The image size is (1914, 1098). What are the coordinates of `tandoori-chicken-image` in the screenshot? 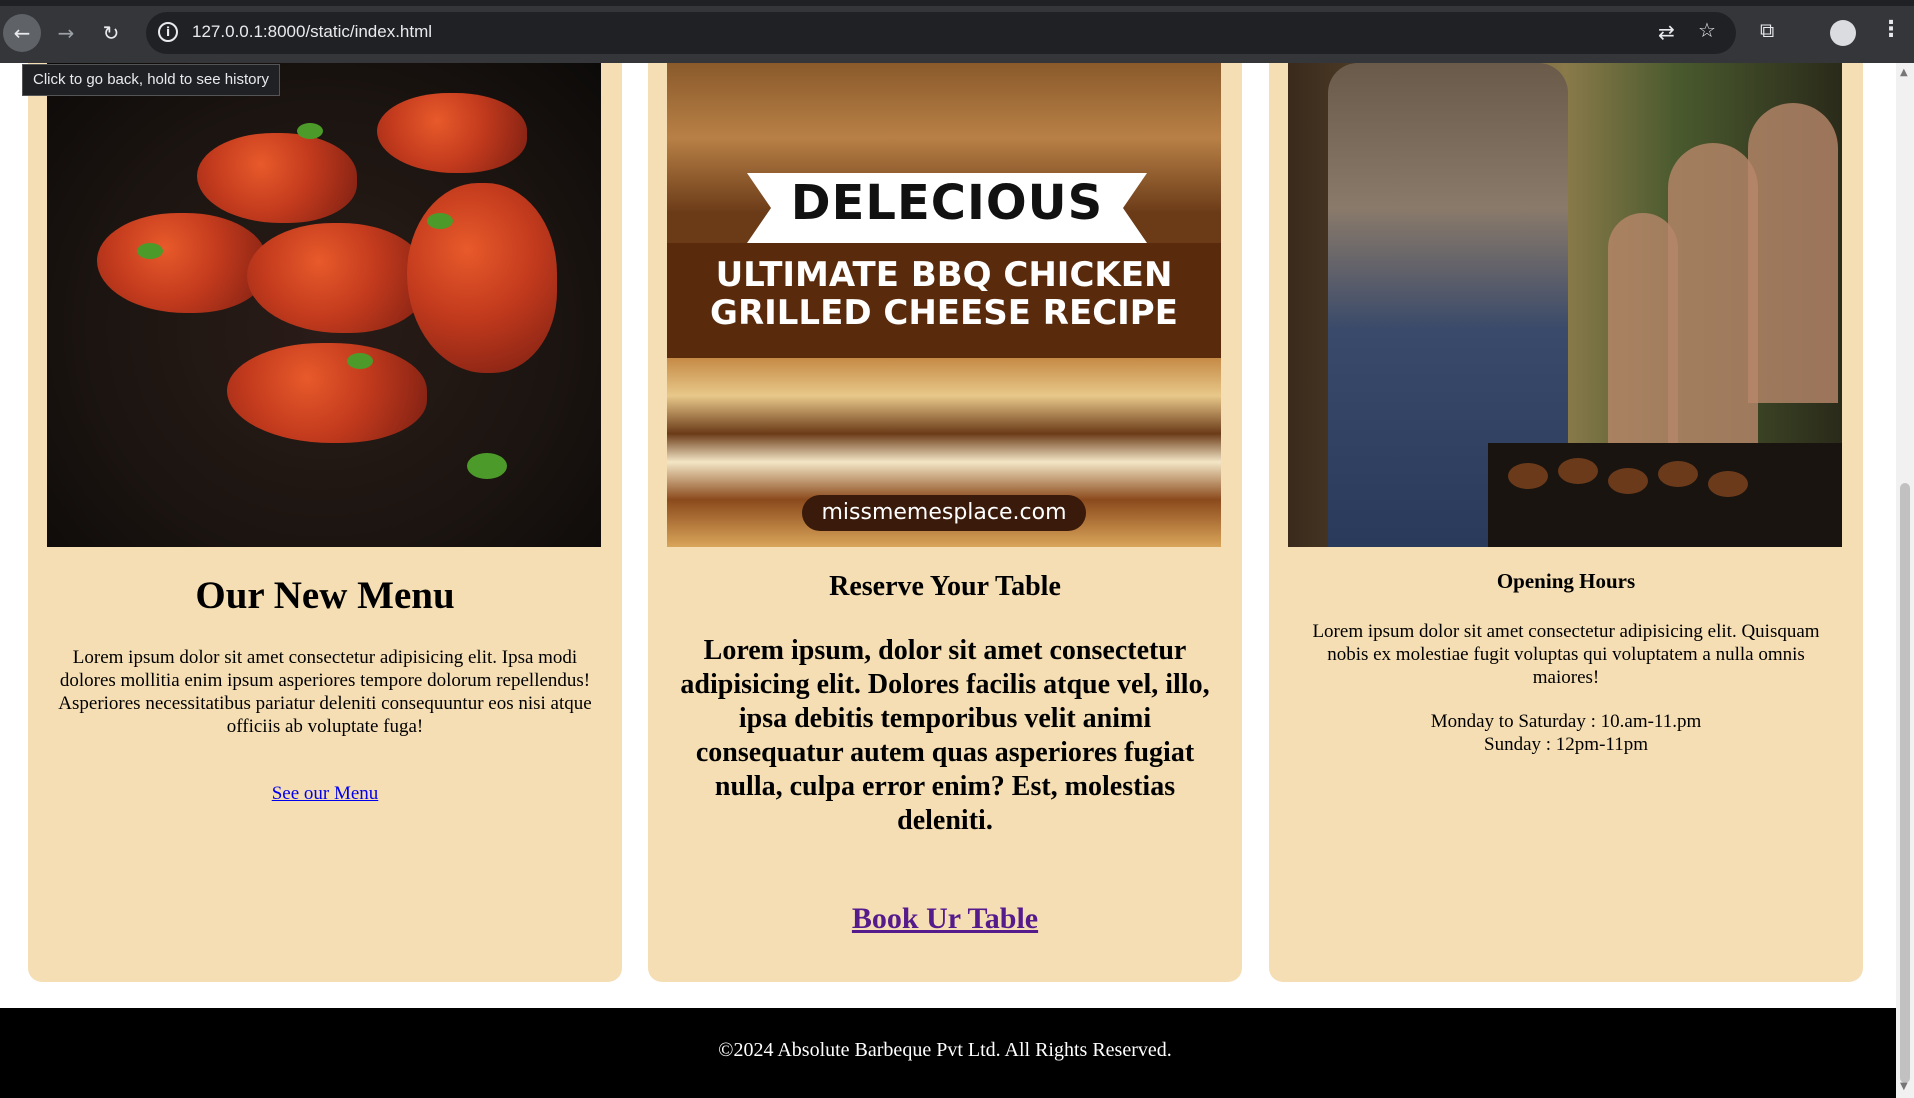 It's located at (324, 305).